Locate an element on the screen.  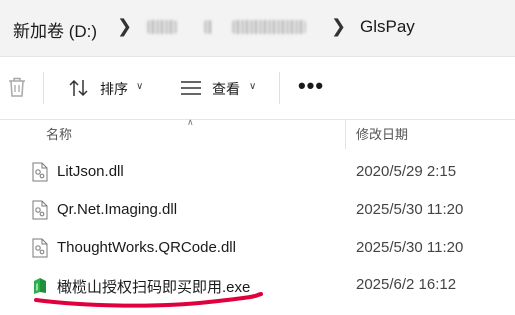
column-header-date-modified: 修改日期 is located at coordinates (382, 133).